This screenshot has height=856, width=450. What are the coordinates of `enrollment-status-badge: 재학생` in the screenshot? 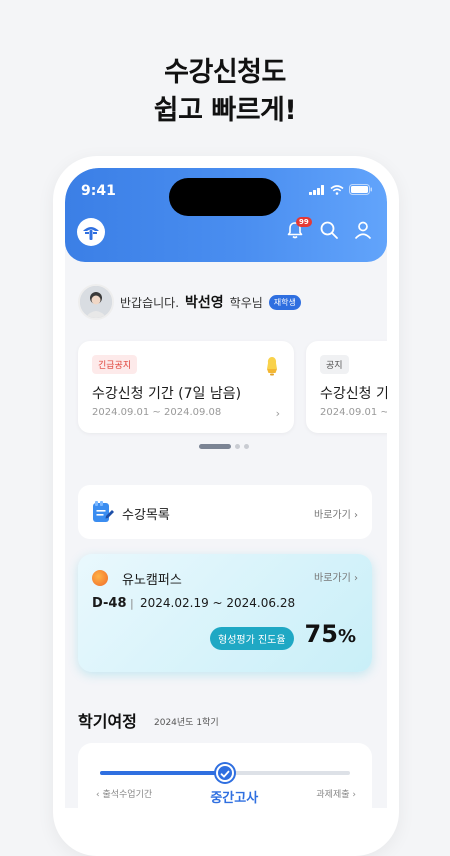 It's located at (284, 302).